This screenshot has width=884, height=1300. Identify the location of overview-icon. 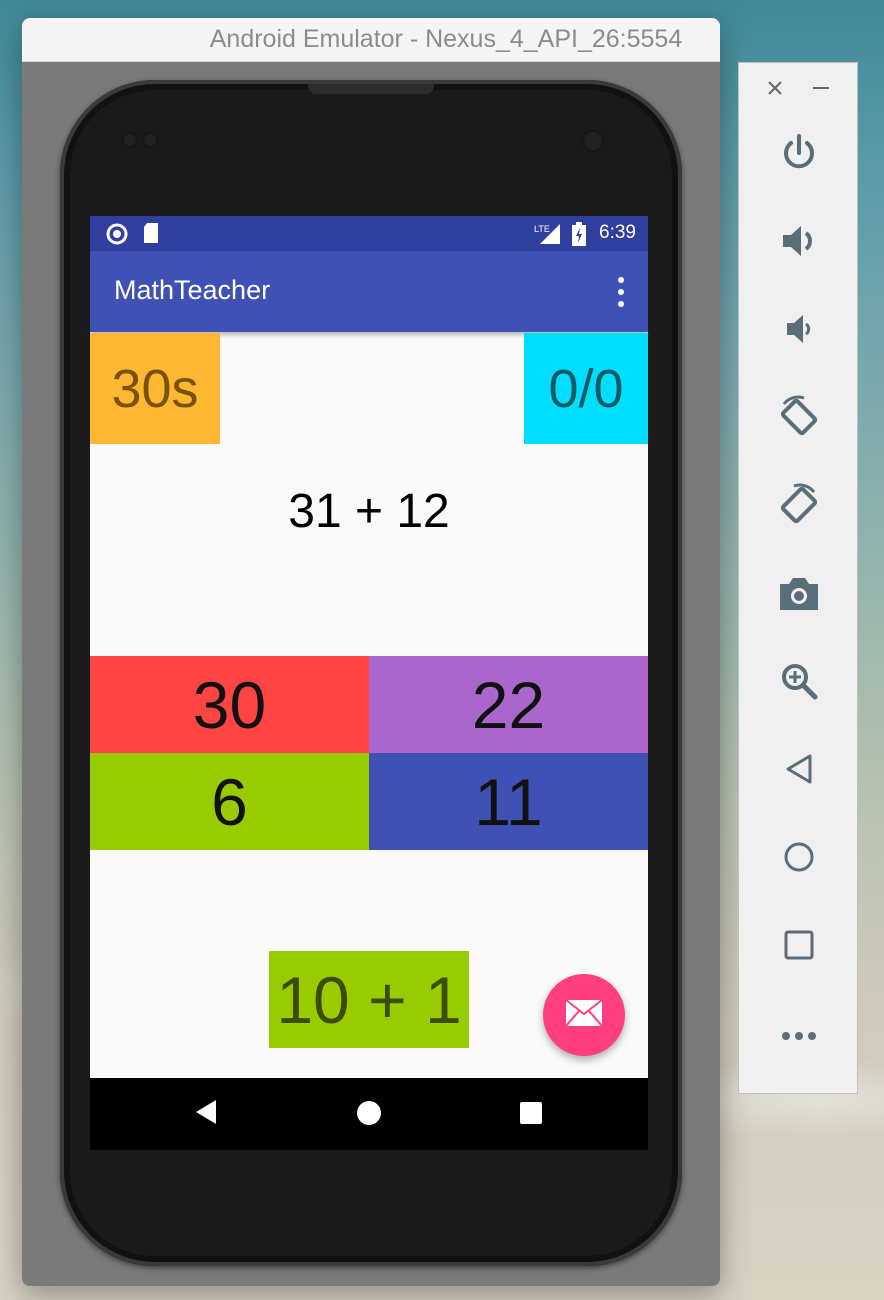
(799, 947).